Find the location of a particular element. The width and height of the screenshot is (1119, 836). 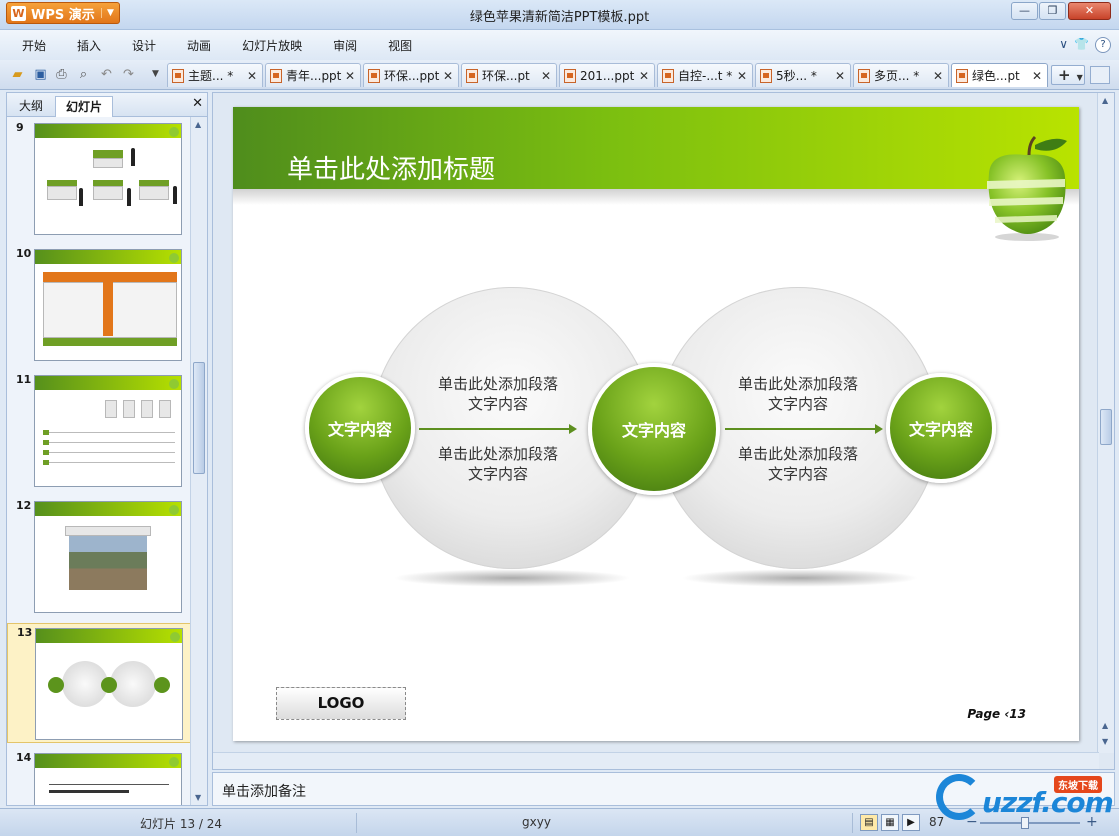

doc-tab-7: 5秒... * ✕ is located at coordinates (803, 75).